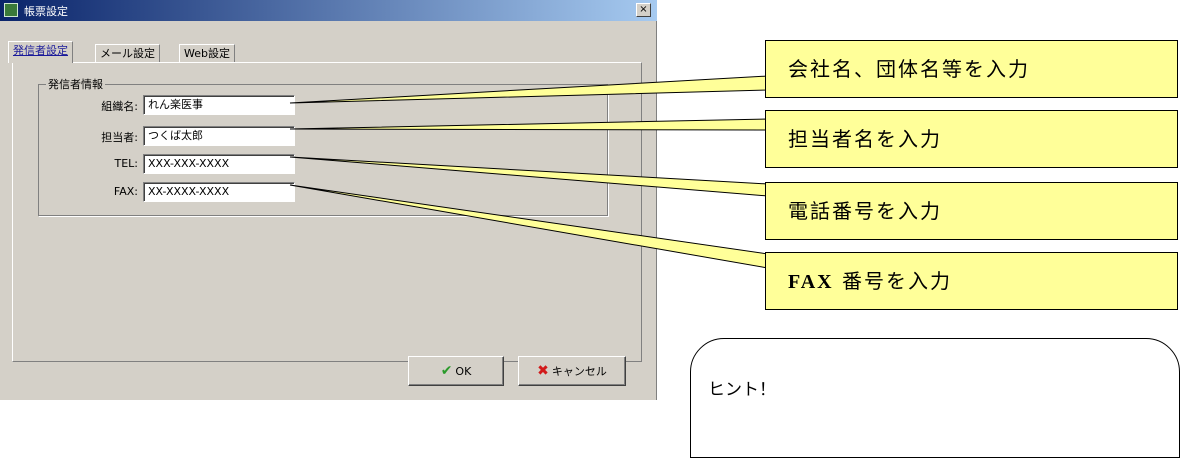  I want to click on callout-fax: FAX 番号を入力, so click(971, 281).